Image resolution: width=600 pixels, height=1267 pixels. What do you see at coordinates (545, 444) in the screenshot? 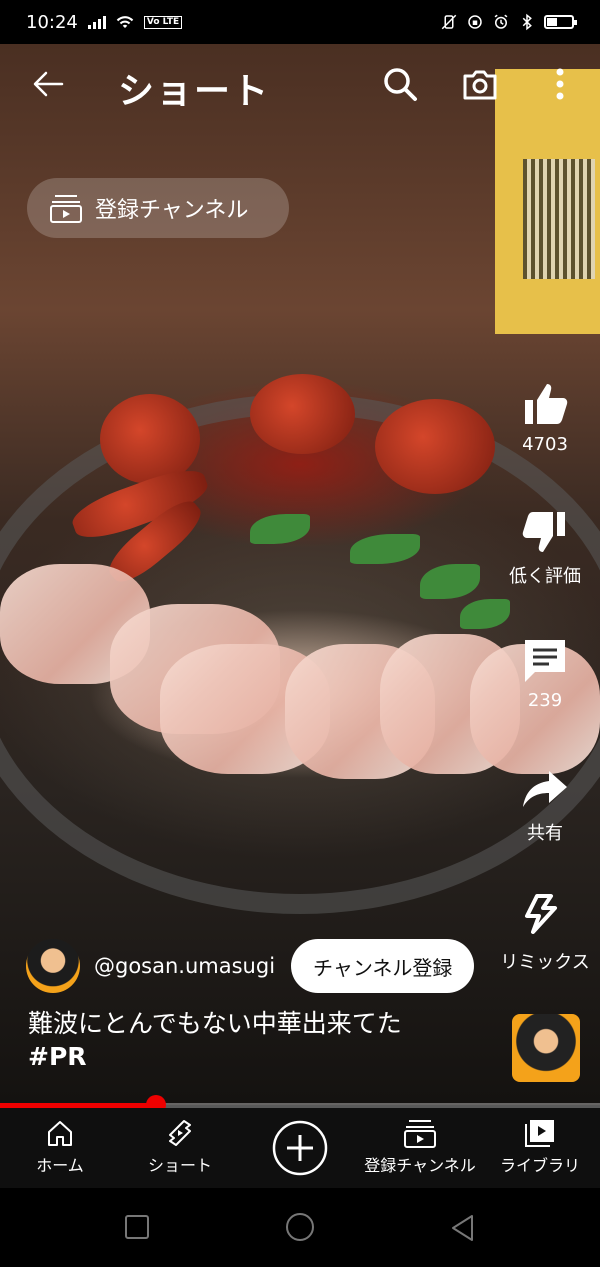
I see `like-count: 4703` at bounding box center [545, 444].